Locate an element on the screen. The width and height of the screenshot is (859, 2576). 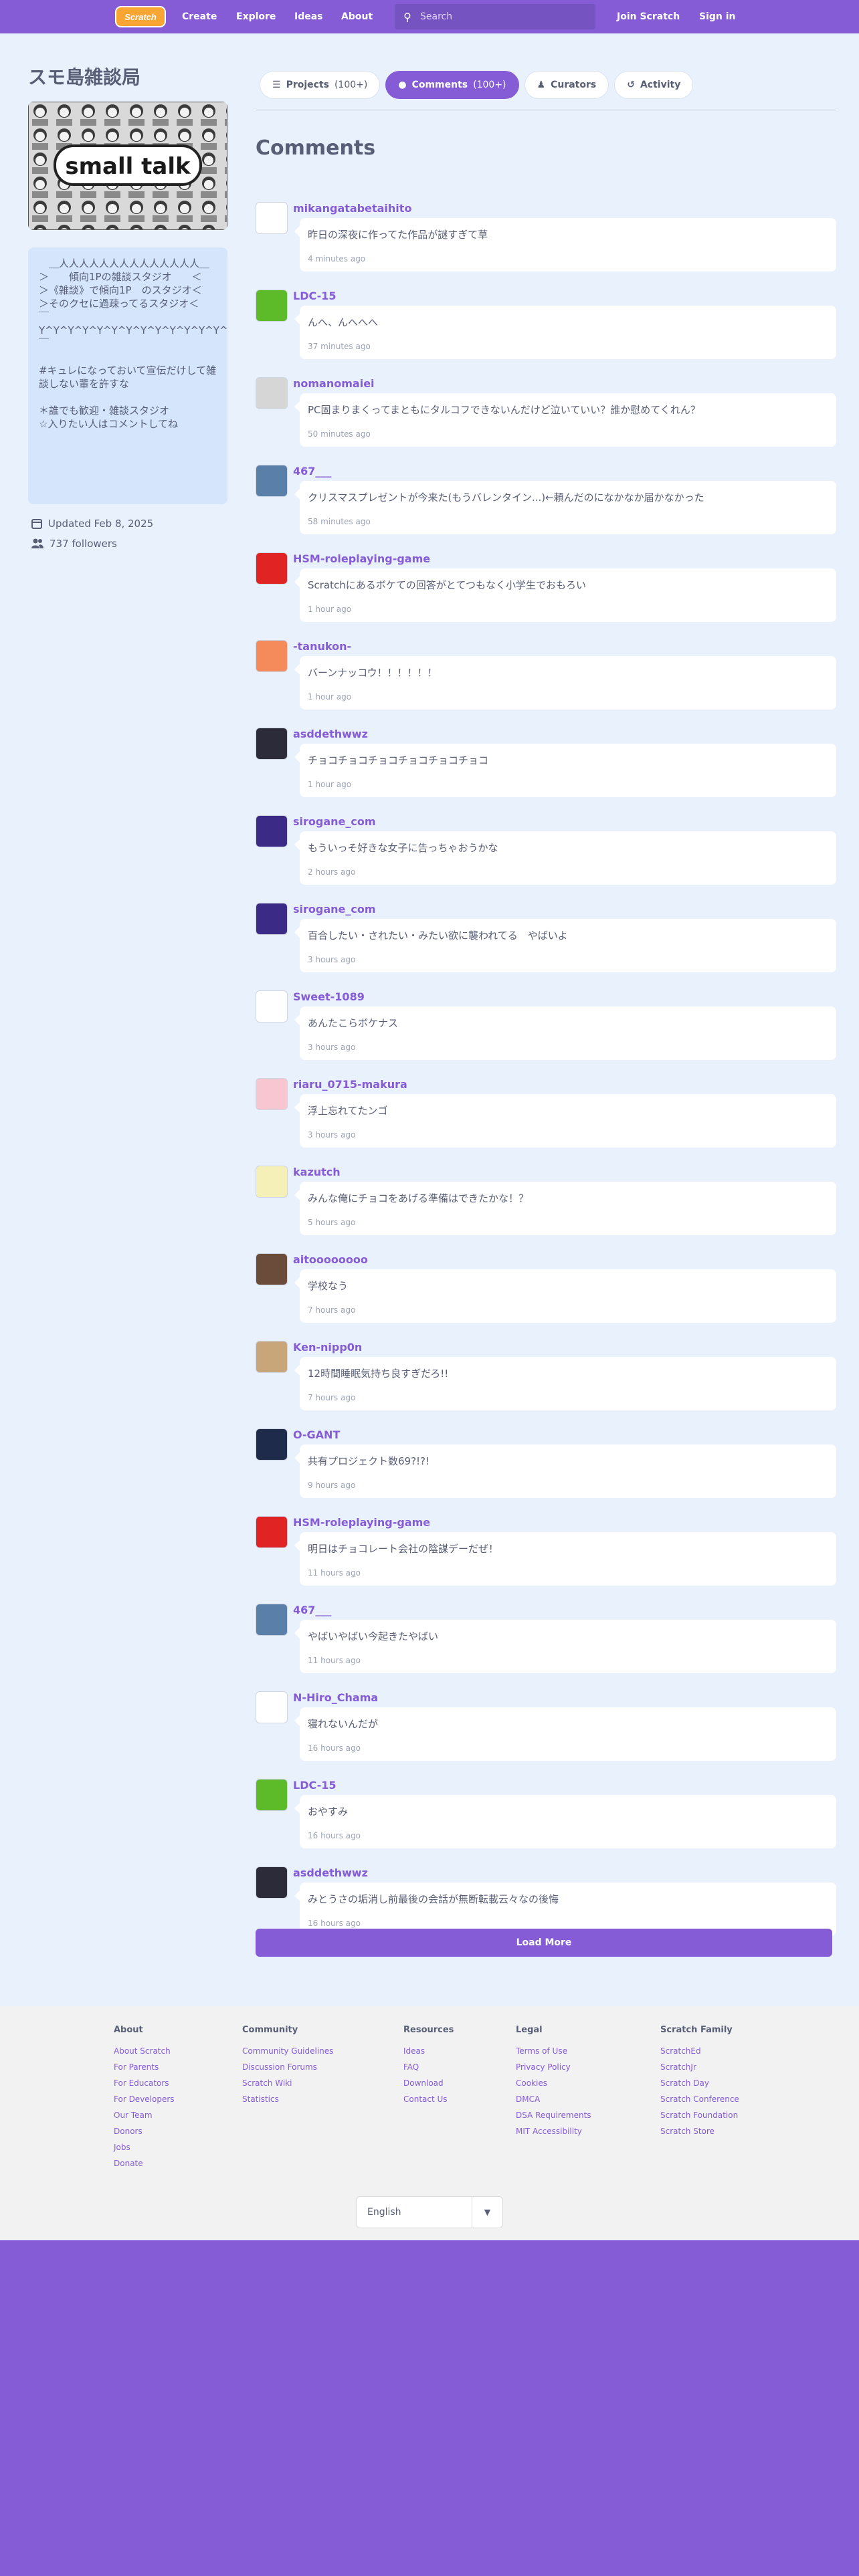
footer-link: MIT Accessibility is located at coordinates (553, 2131).